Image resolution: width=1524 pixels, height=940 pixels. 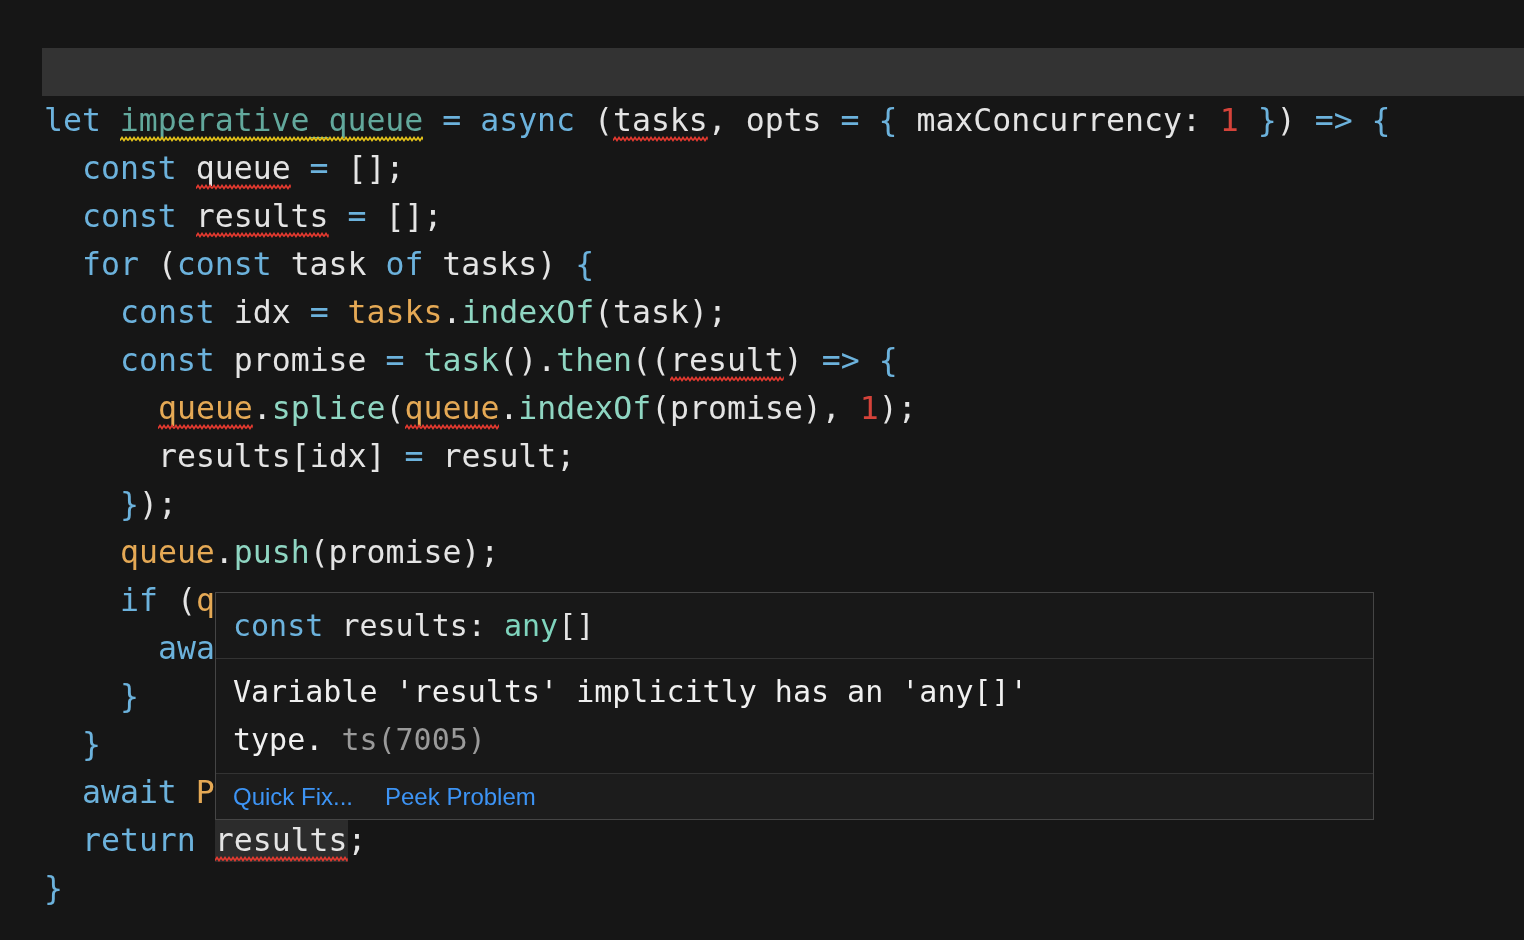 I want to click on type-signature: const results: any[], so click(x=414, y=626).